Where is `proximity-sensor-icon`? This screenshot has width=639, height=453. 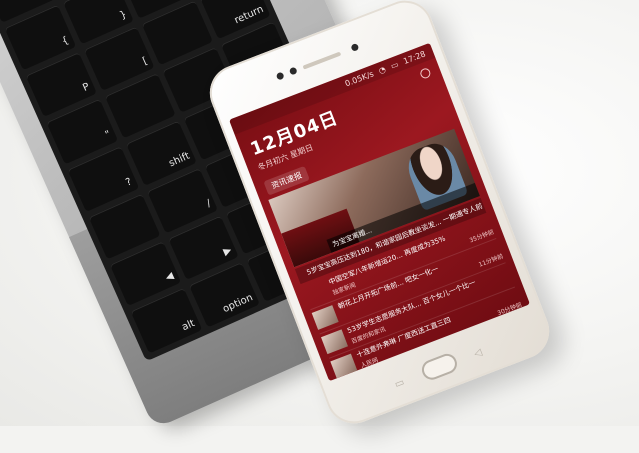
proximity-sensor-icon is located at coordinates (355, 47).